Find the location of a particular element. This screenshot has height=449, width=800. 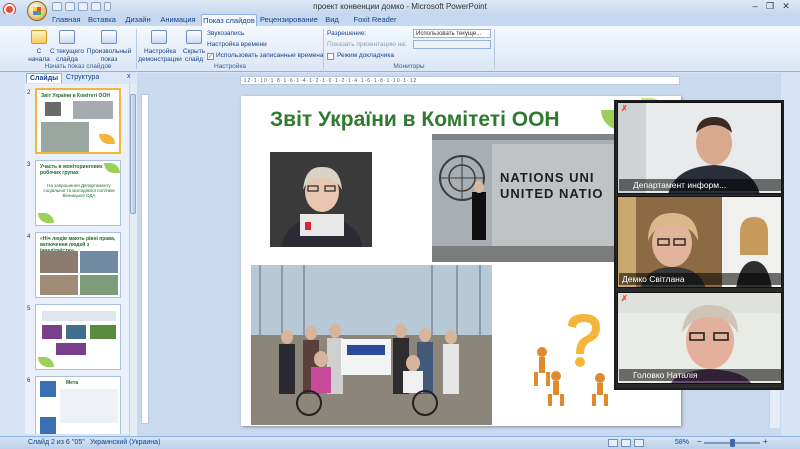

use-timings-checkbox: ✓ is located at coordinates (210, 56).